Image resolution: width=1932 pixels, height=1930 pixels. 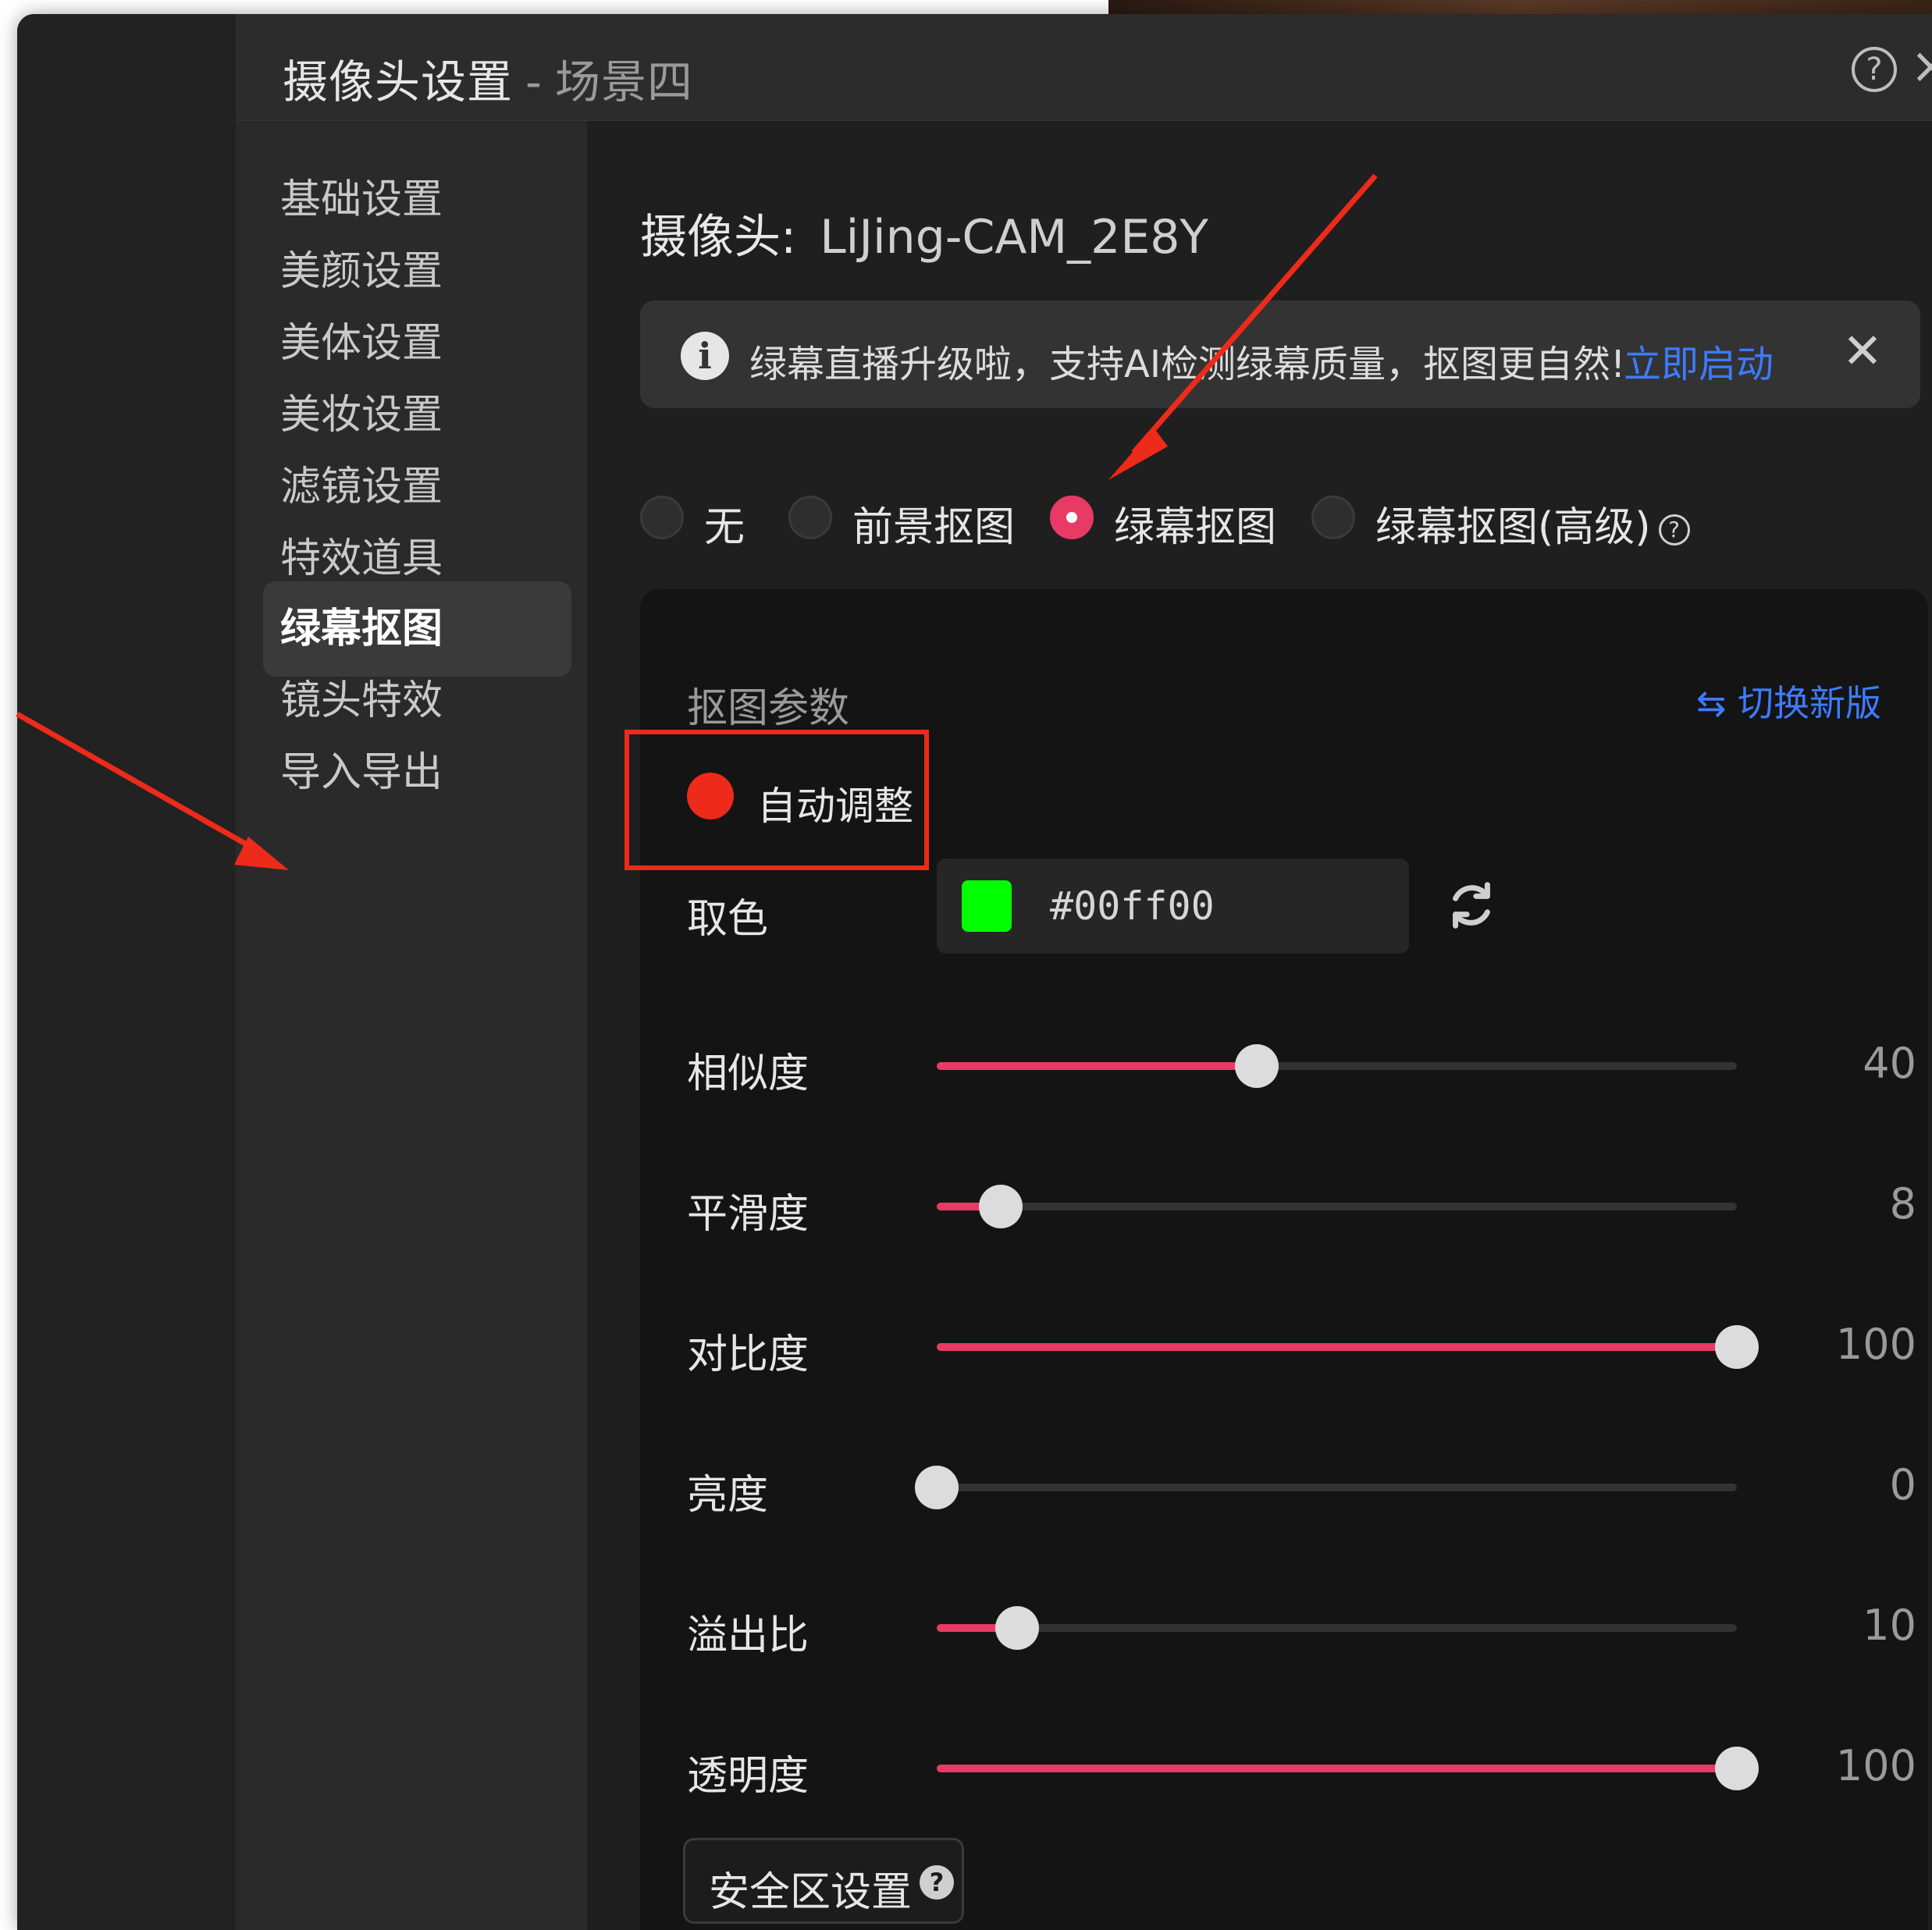 I want to click on refresh-icon, so click(x=1471, y=906).